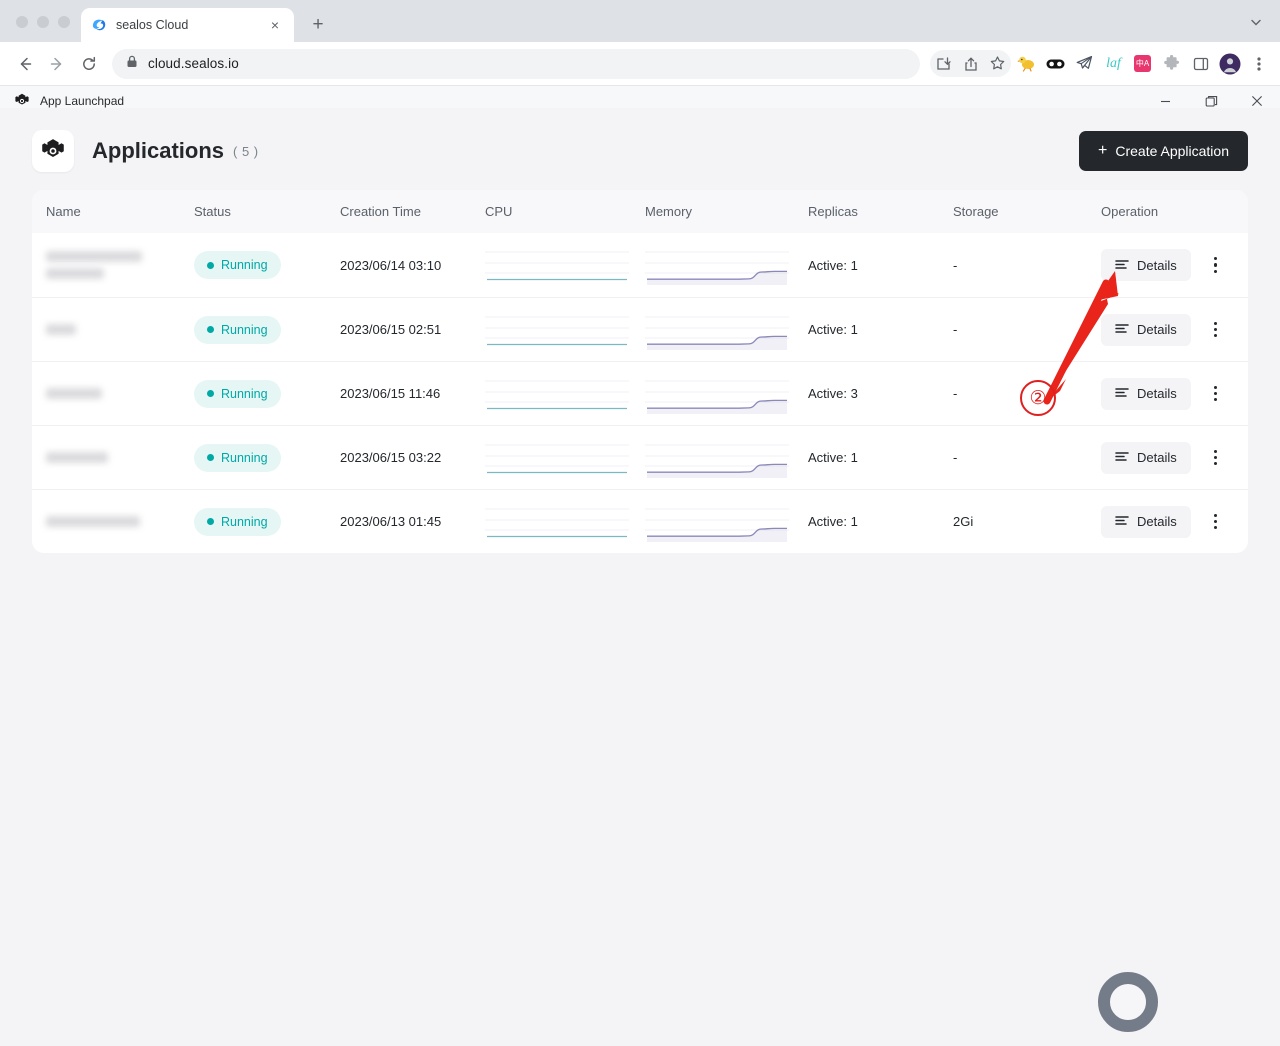 This screenshot has height=1046, width=1280. What do you see at coordinates (57, 64) in the screenshot?
I see `forward-icon` at bounding box center [57, 64].